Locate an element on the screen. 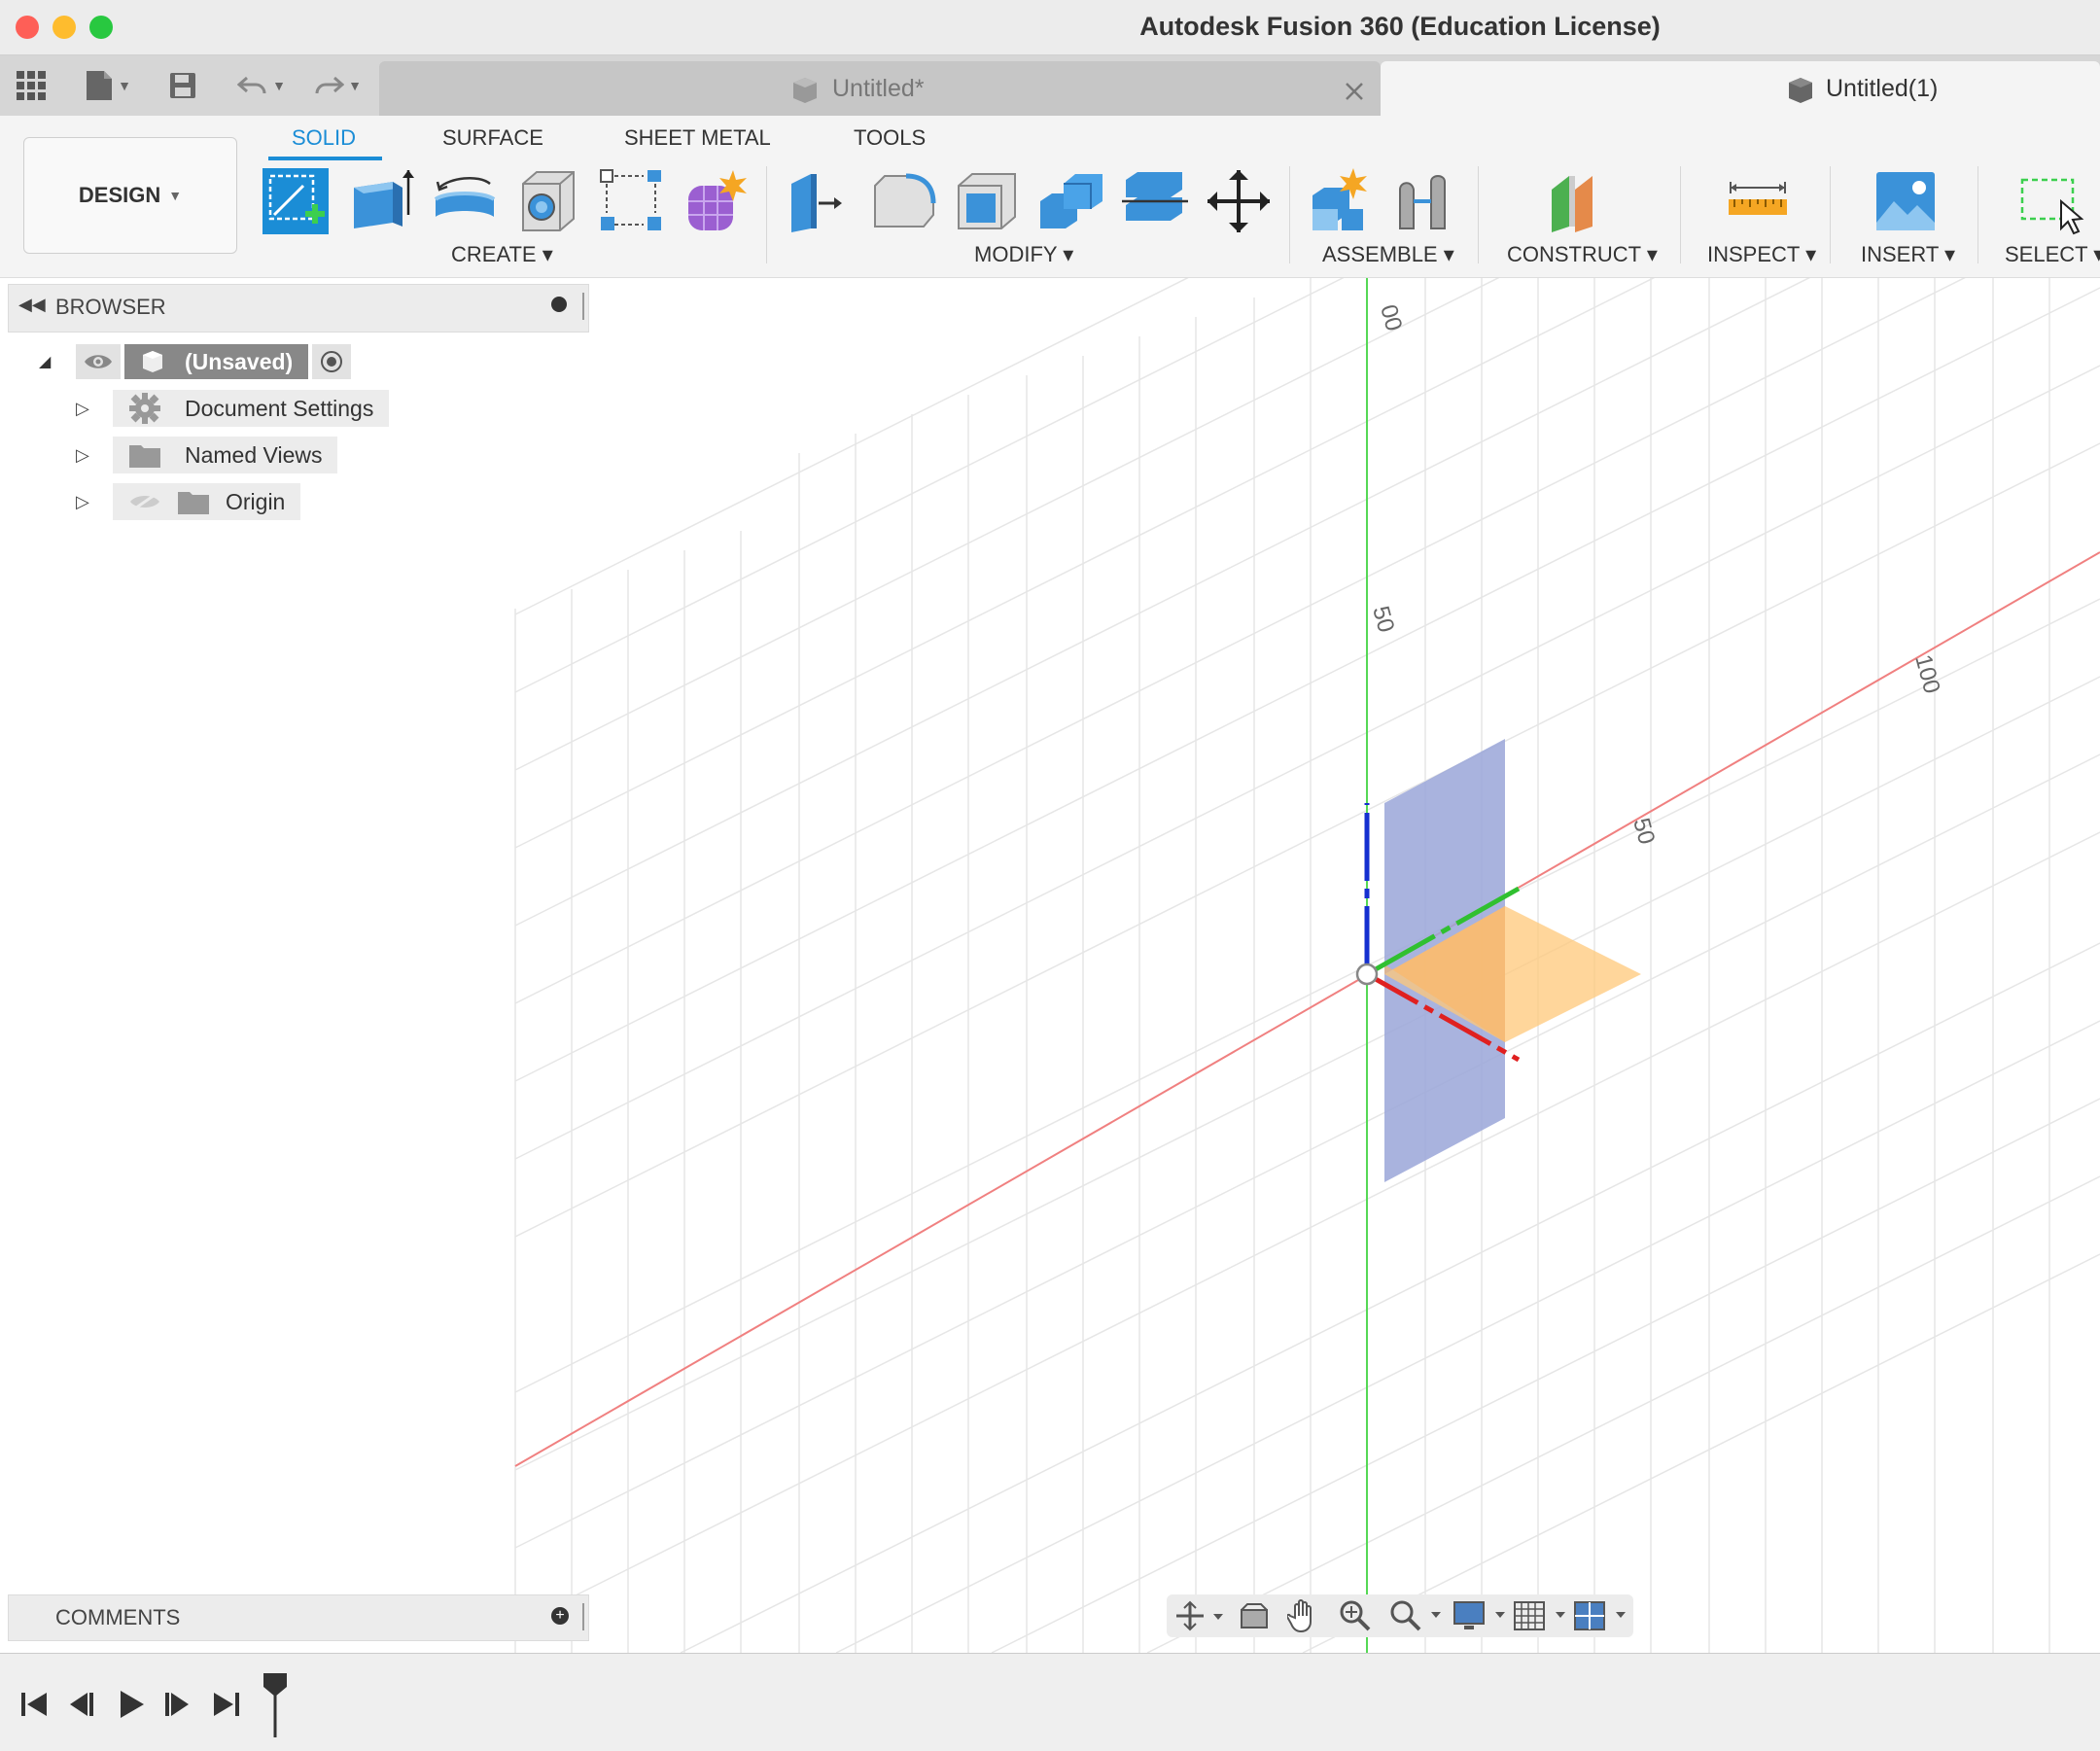  tab-label: Untitled(1) is located at coordinates (1882, 88).